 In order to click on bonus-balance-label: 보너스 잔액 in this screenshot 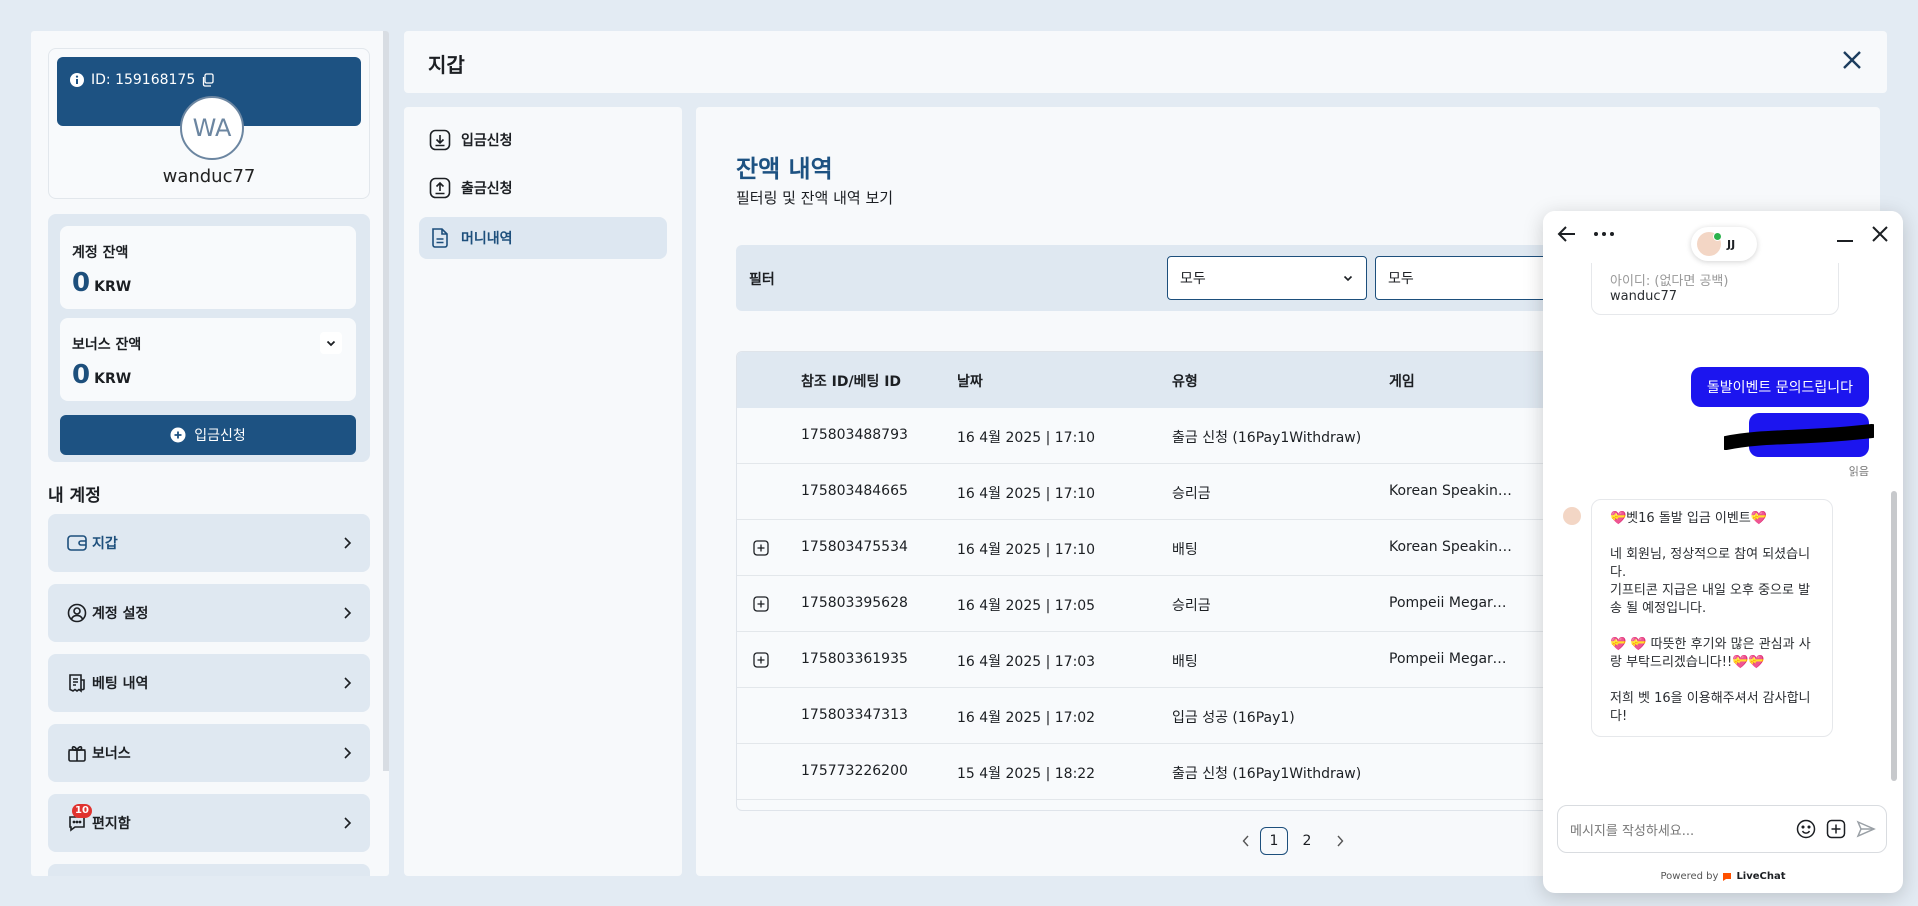, I will do `click(107, 345)`.